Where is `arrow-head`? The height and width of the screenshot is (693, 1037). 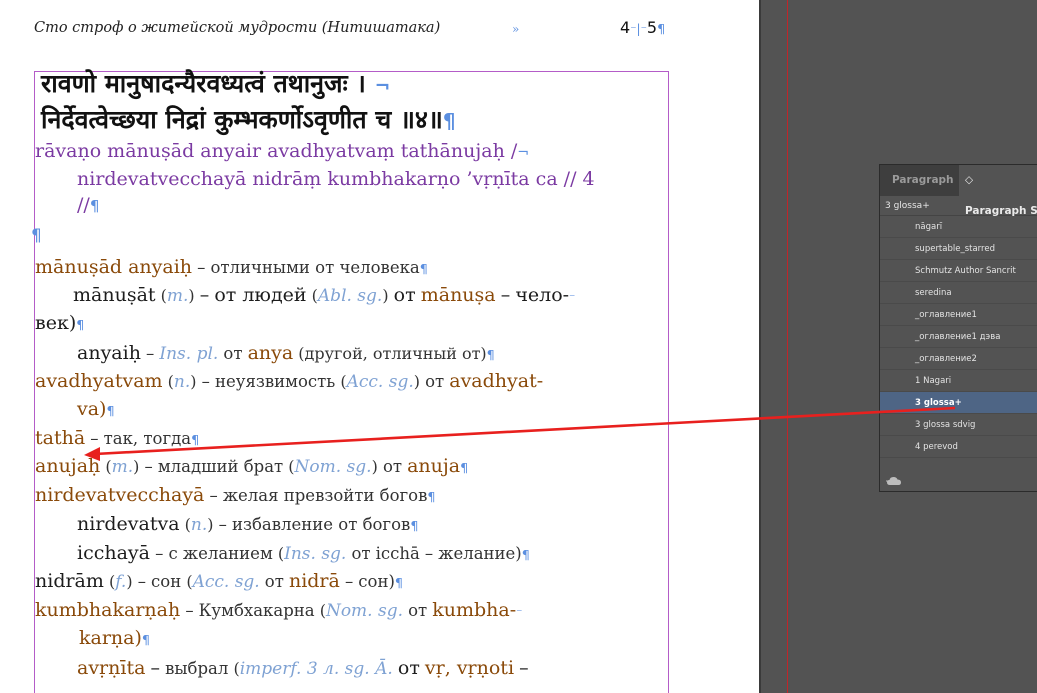
arrow-head is located at coordinates (92, 454).